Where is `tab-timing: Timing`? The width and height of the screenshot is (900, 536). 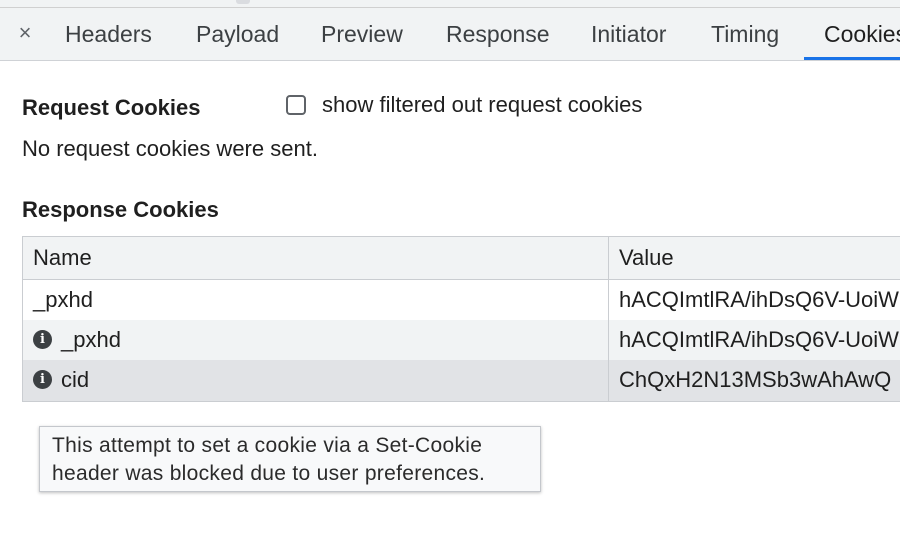 tab-timing: Timing is located at coordinates (745, 34).